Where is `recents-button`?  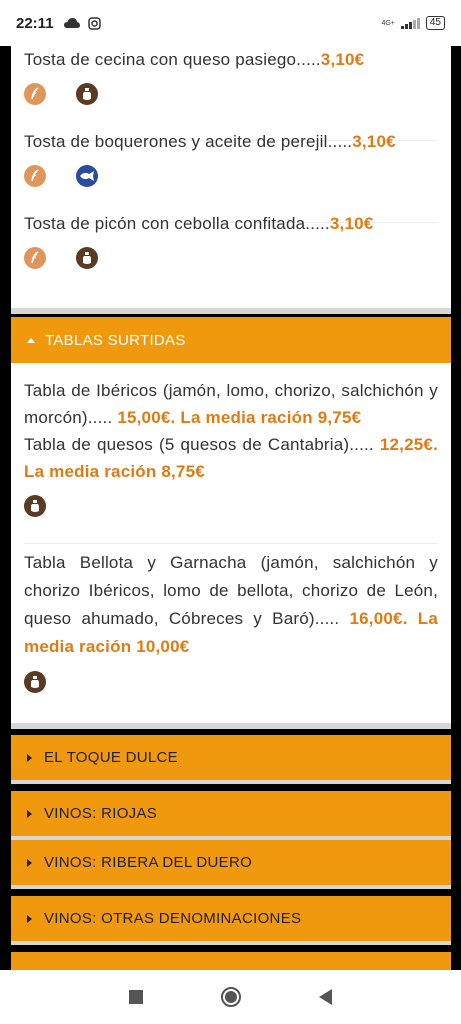 recents-button is located at coordinates (136, 997).